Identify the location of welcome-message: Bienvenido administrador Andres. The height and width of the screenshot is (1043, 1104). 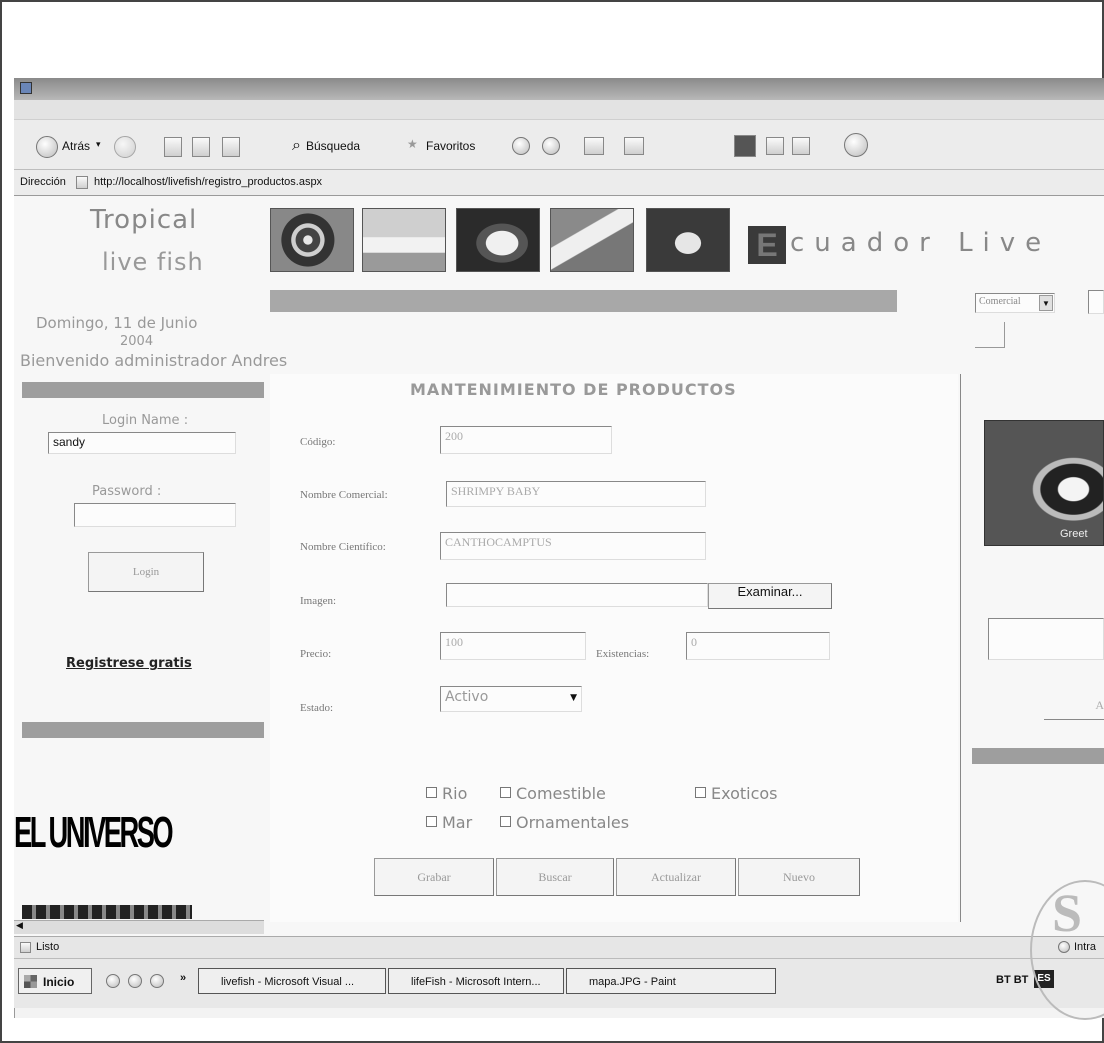
(154, 360).